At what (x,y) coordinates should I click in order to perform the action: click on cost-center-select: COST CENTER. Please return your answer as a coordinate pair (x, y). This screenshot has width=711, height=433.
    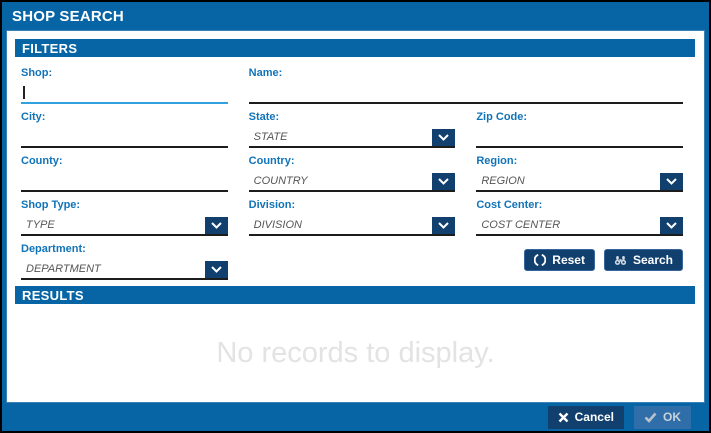
    Looking at the image, I should click on (579, 226).